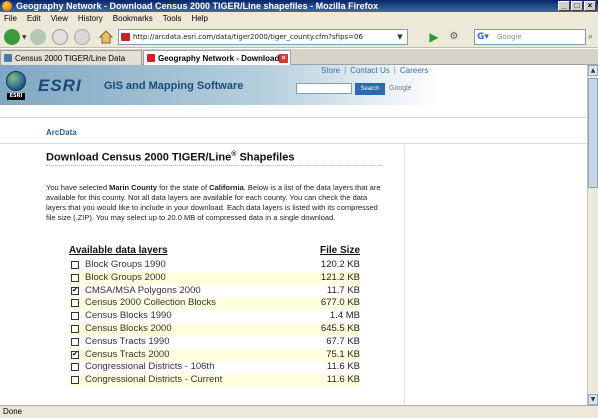 Image resolution: width=598 pixels, height=418 pixels. What do you see at coordinates (340, 303) in the screenshot?
I see `layer-size: 677.0 KB` at bounding box center [340, 303].